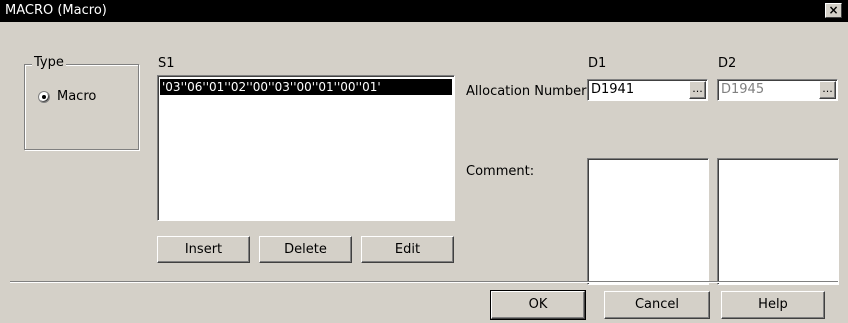 Image resolution: width=848 pixels, height=323 pixels. Describe the element at coordinates (424, 282) in the screenshot. I see `footer-separator` at that location.